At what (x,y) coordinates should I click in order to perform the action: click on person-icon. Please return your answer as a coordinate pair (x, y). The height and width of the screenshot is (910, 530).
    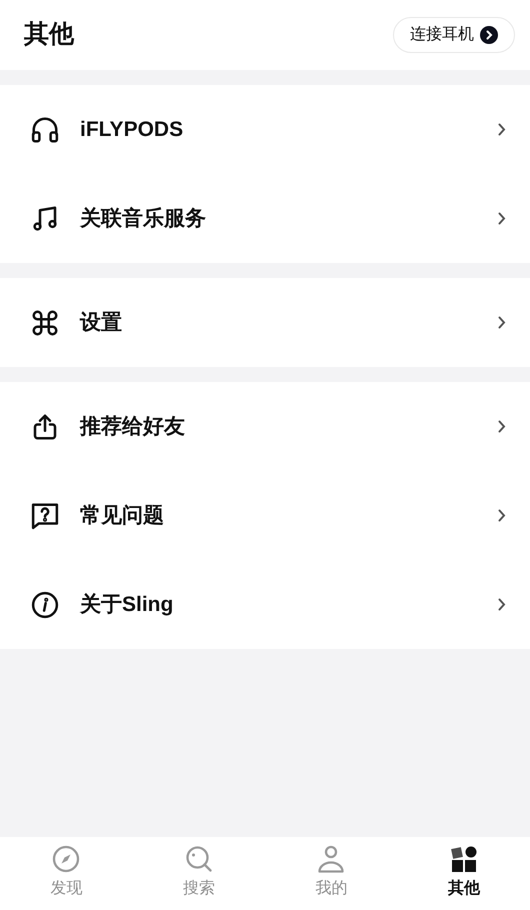
    Looking at the image, I should click on (331, 859).